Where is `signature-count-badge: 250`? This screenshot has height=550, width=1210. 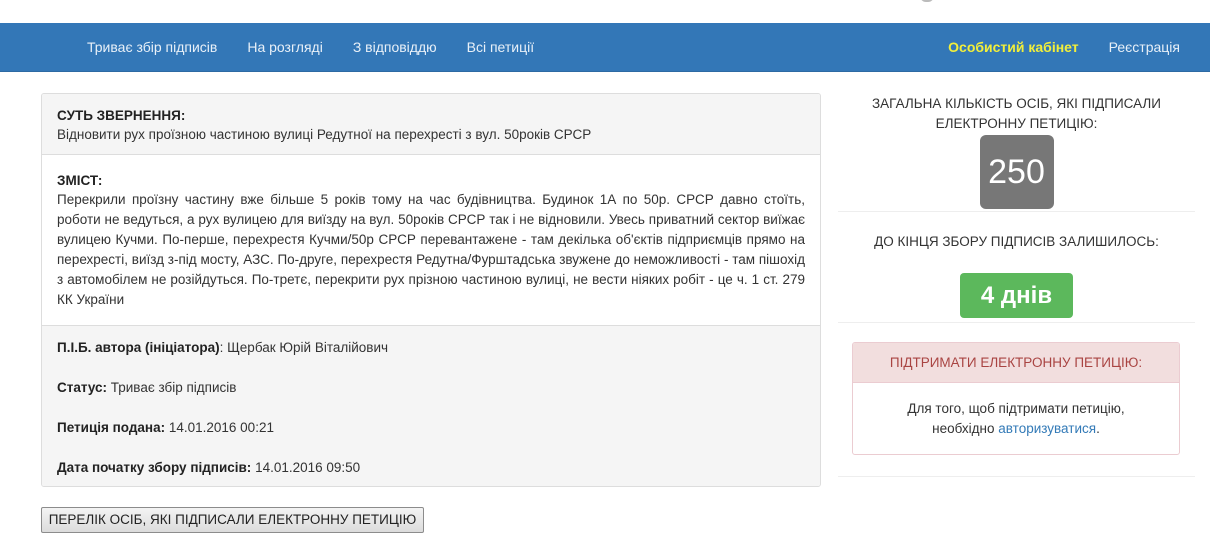 signature-count-badge: 250 is located at coordinates (1016, 172).